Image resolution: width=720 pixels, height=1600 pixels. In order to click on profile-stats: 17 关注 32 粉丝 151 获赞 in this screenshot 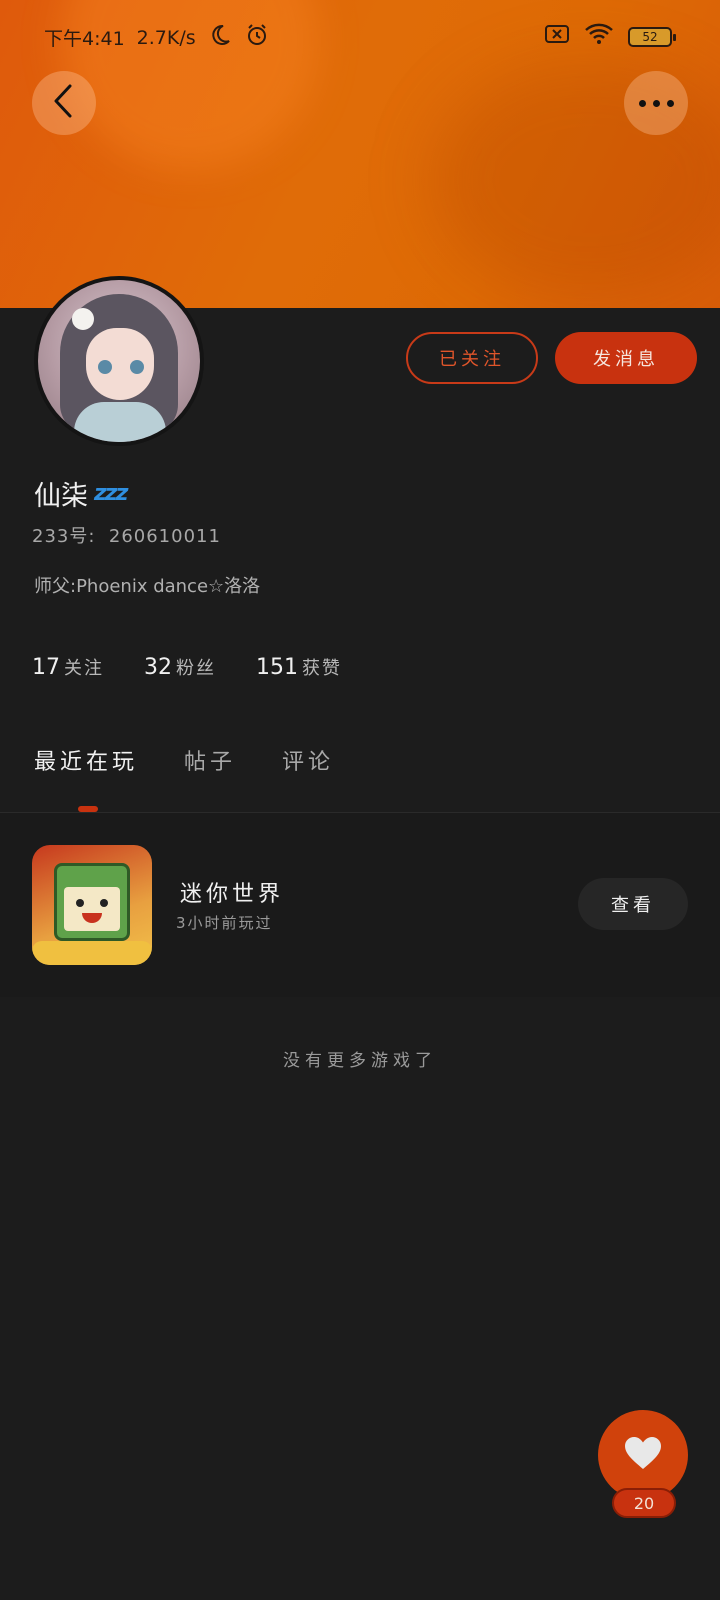, I will do `click(187, 667)`.